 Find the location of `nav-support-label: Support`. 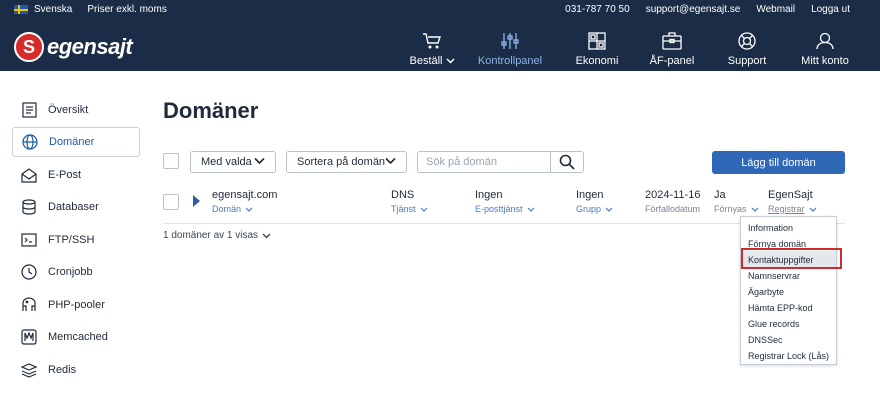

nav-support-label: Support is located at coordinates (747, 61).